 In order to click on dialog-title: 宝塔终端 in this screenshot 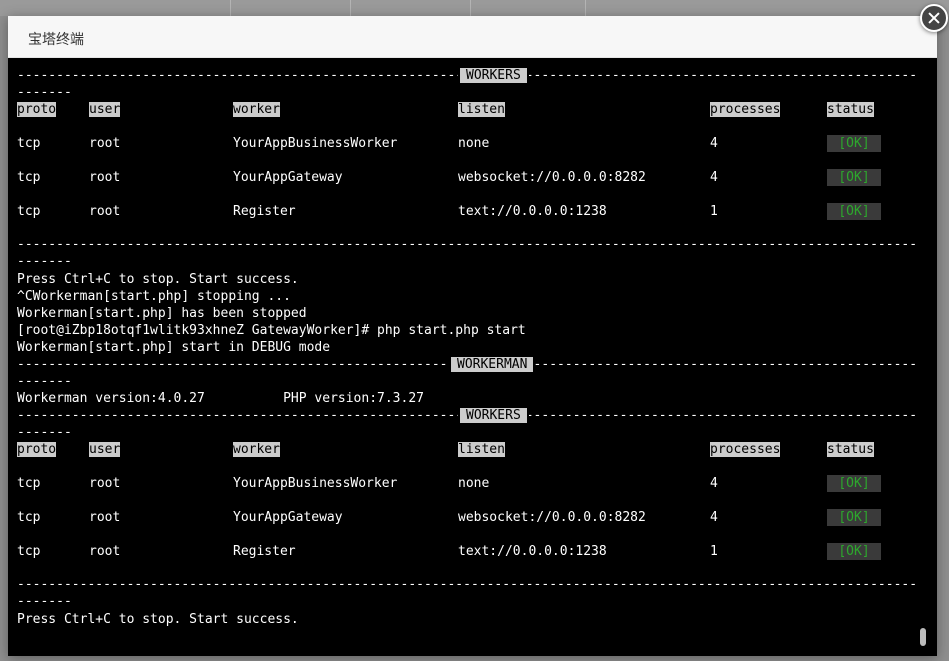, I will do `click(56, 39)`.